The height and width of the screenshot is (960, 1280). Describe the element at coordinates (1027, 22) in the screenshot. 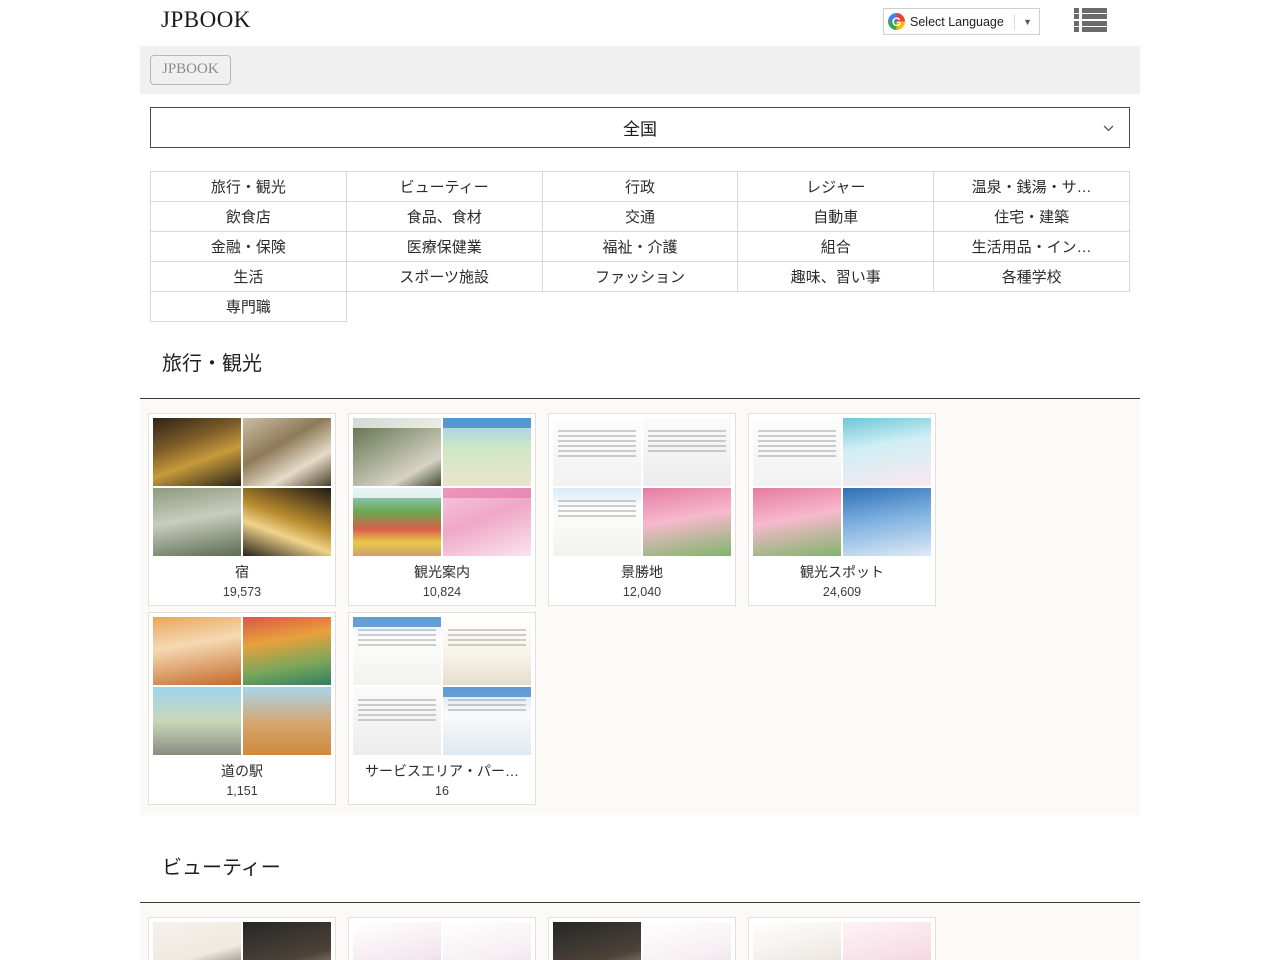

I see `chevron-down-icon: ▼` at that location.